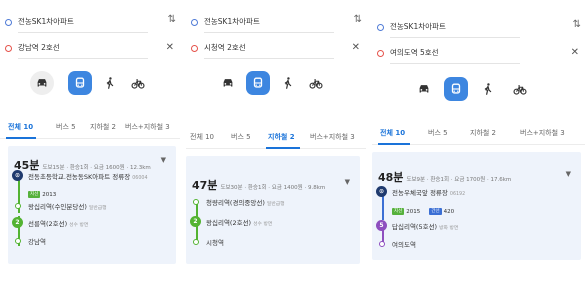  Describe the element at coordinates (205, 185) in the screenshot. I see `route-duration: 47분` at that location.